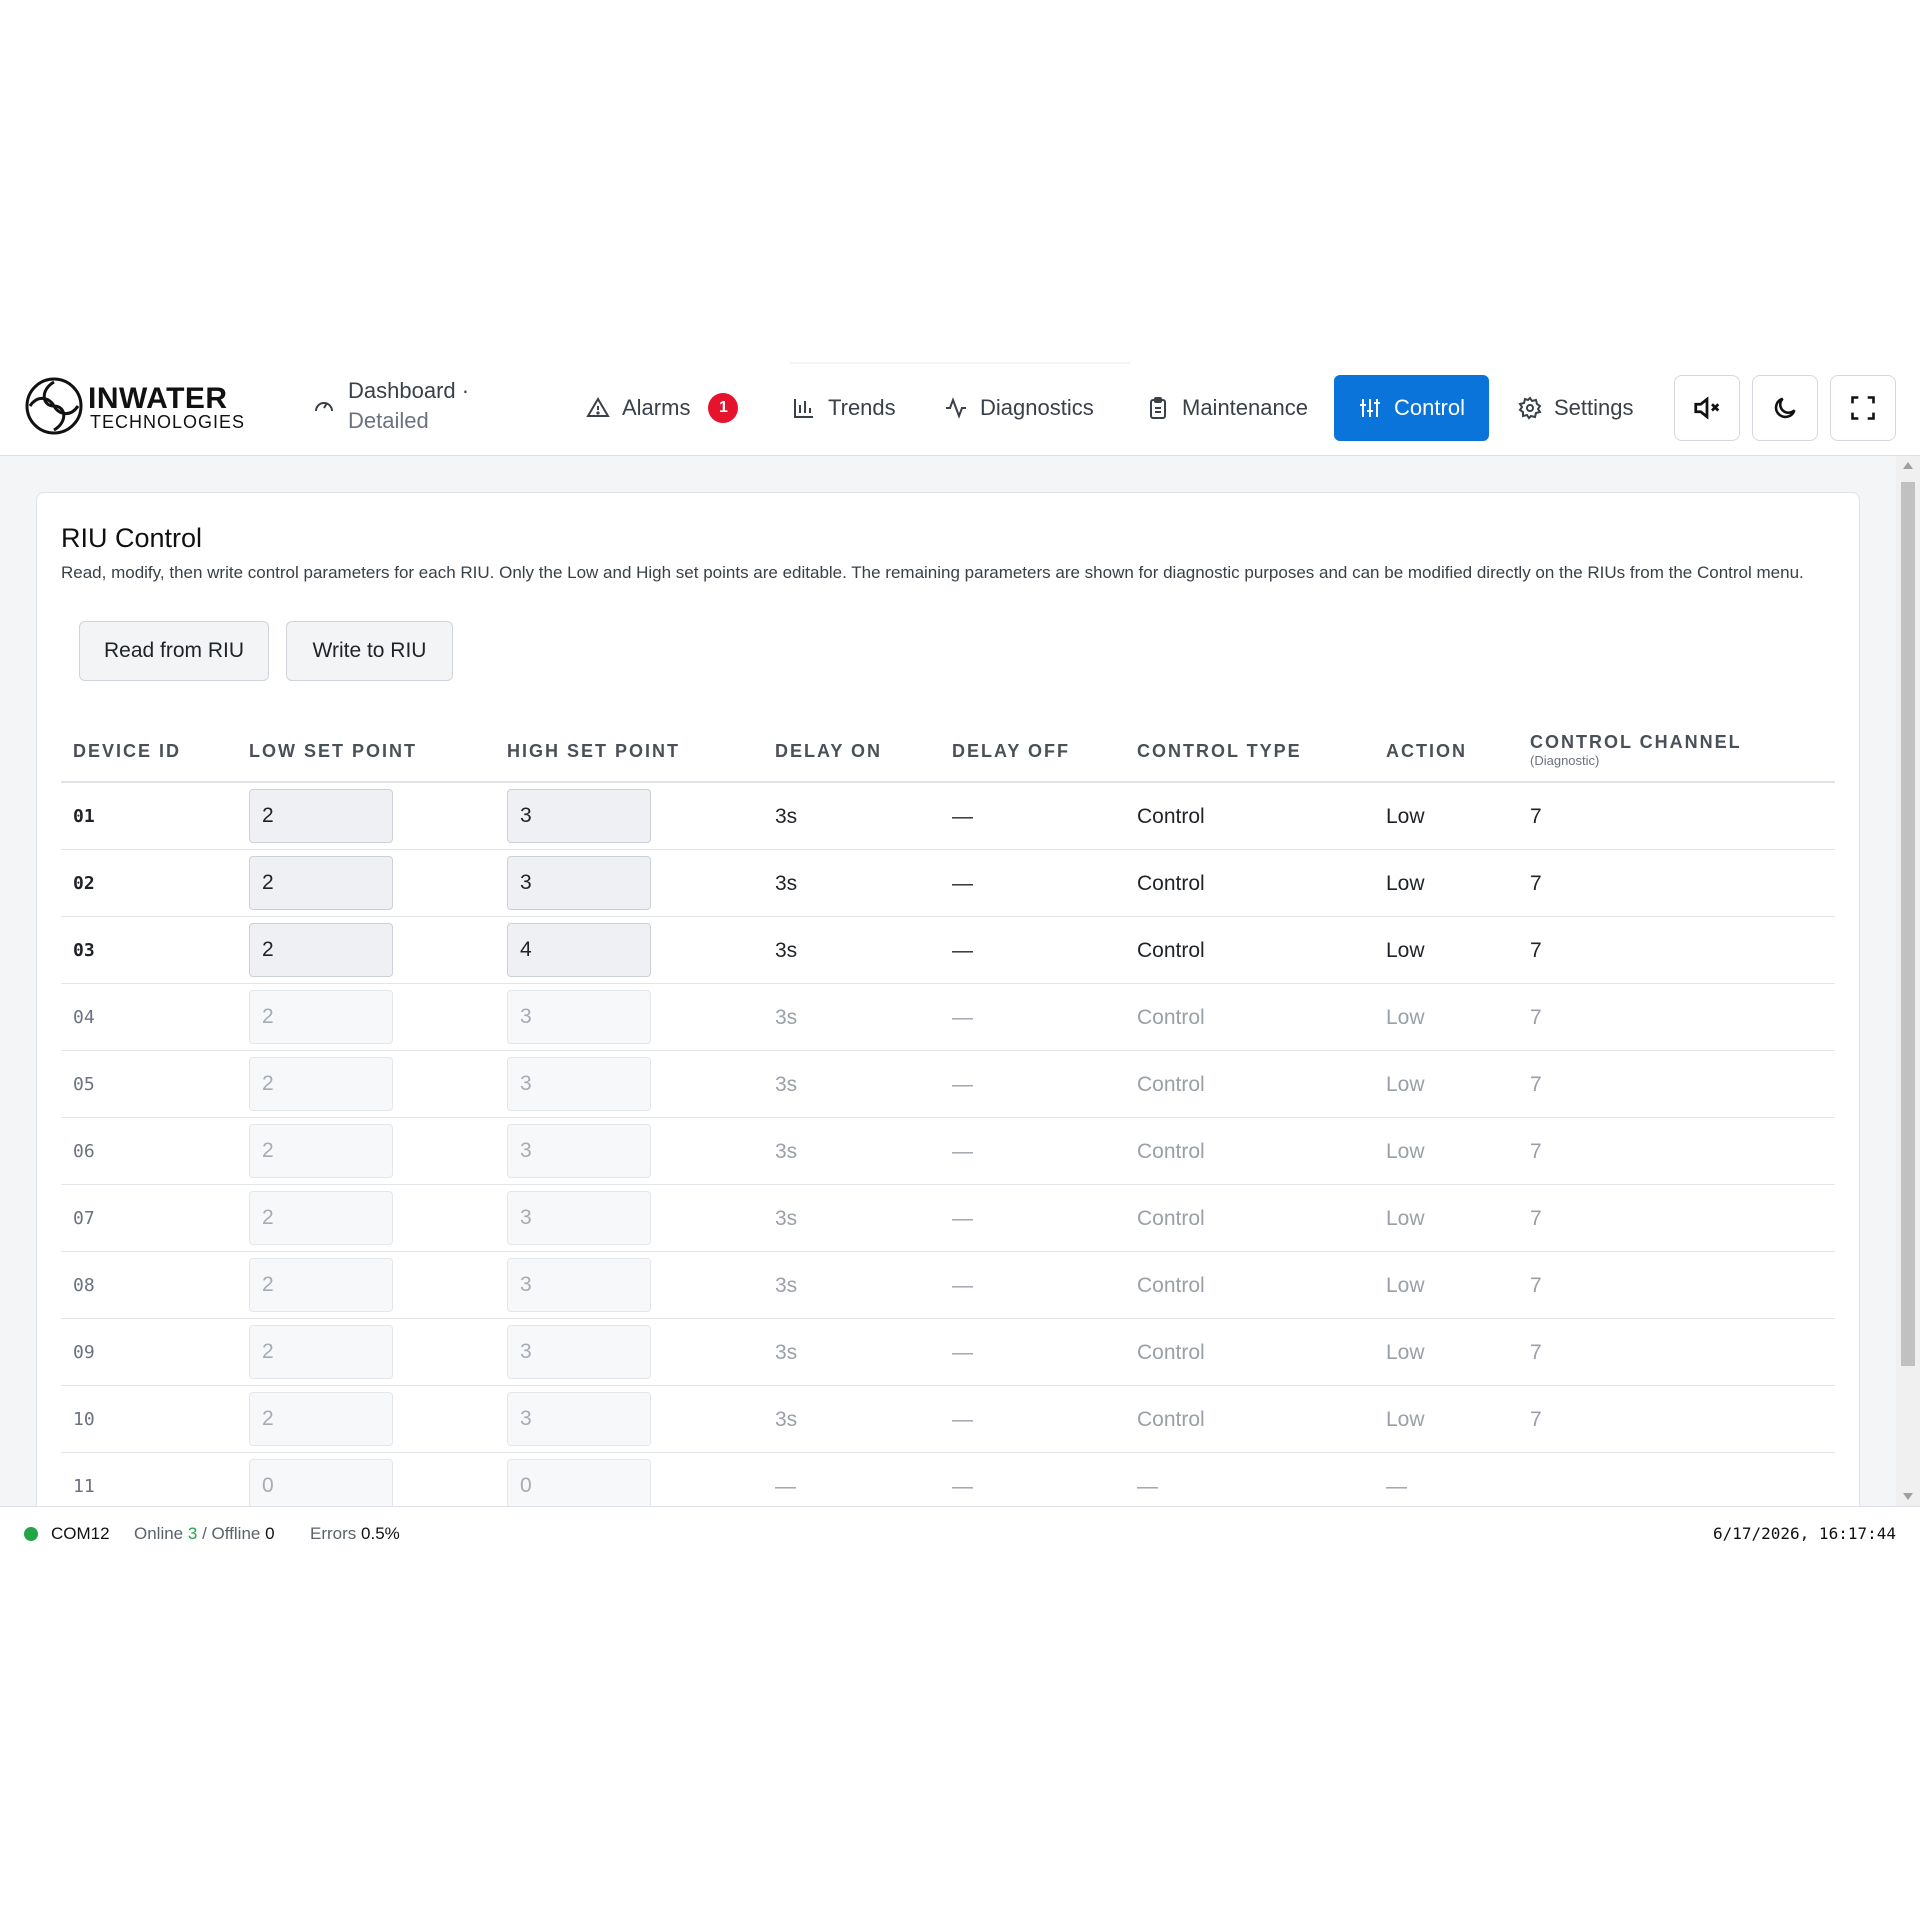 Image resolution: width=1920 pixels, height=1920 pixels. Describe the element at coordinates (948, 1352) in the screenshot. I see `table-row: 09 2 3 3s — Control Low 7` at that location.